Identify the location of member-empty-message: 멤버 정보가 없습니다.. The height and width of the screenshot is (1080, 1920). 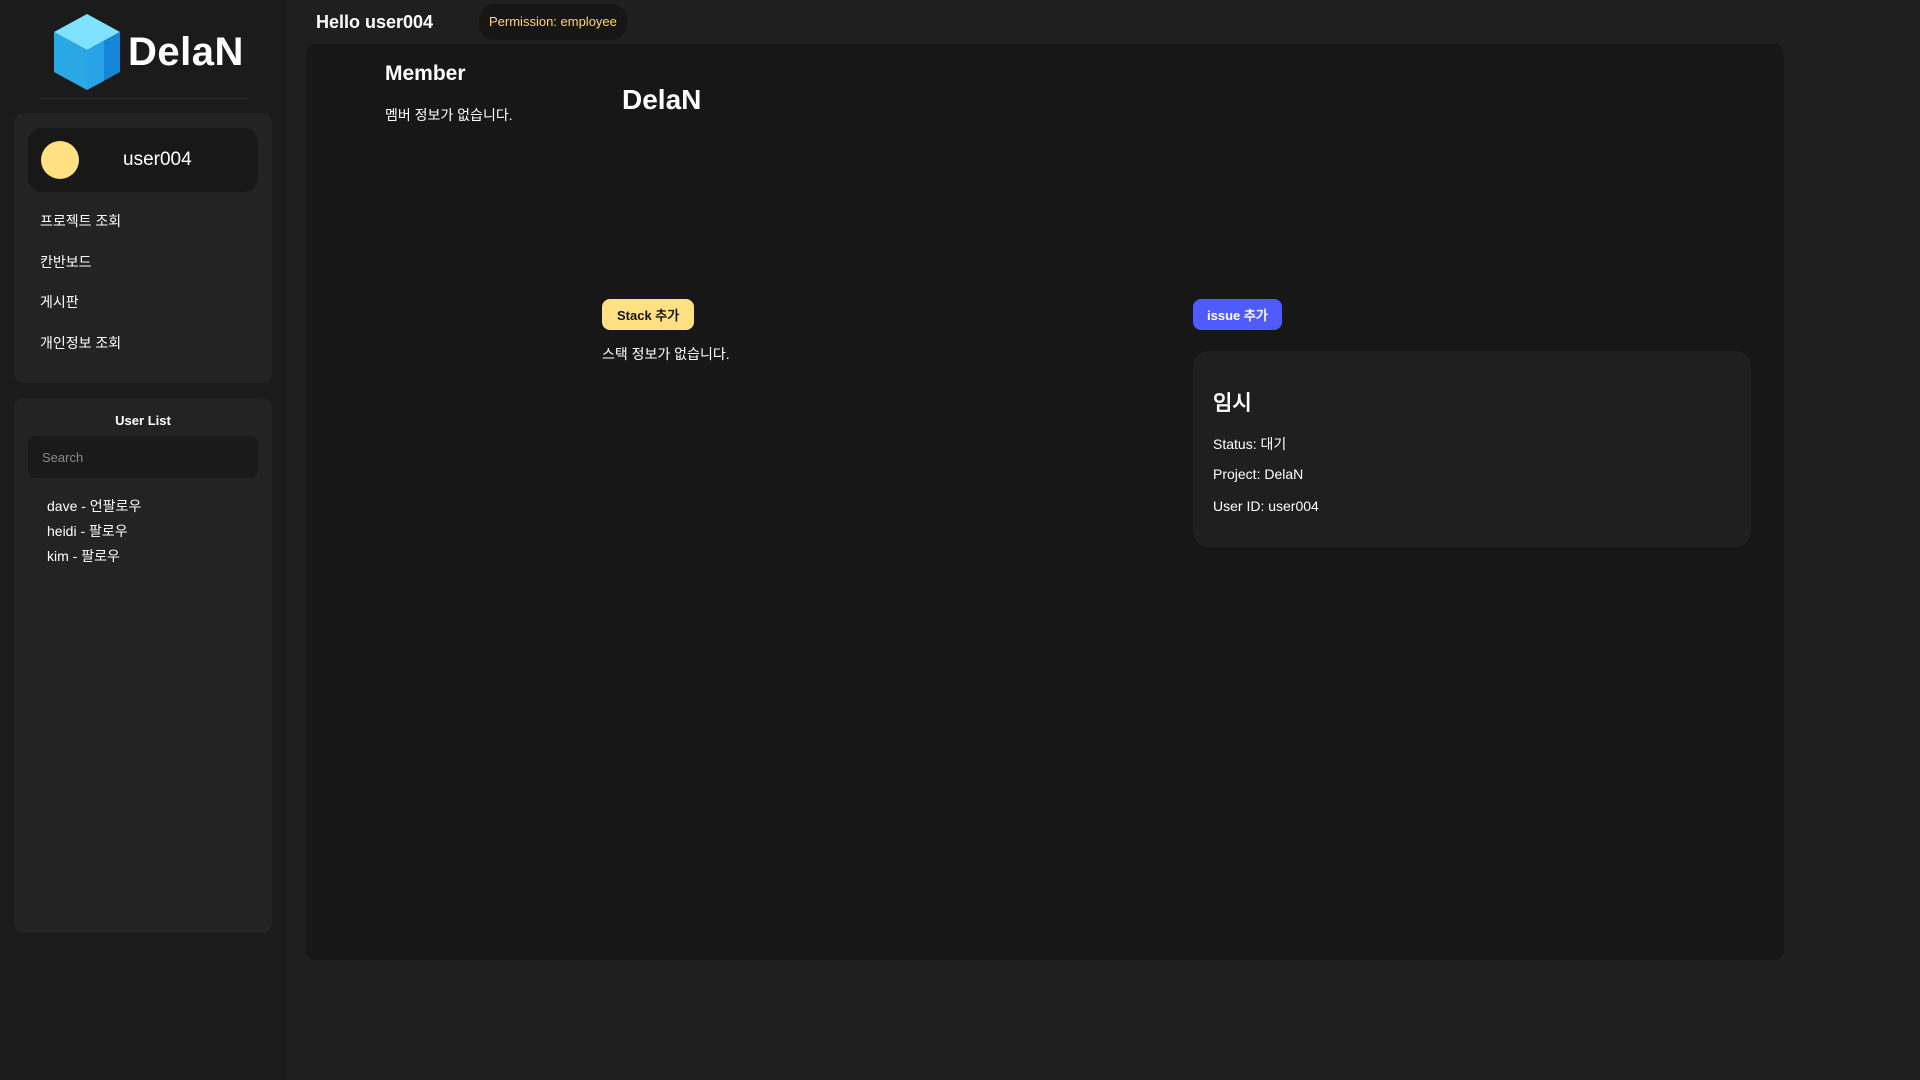
(449, 115).